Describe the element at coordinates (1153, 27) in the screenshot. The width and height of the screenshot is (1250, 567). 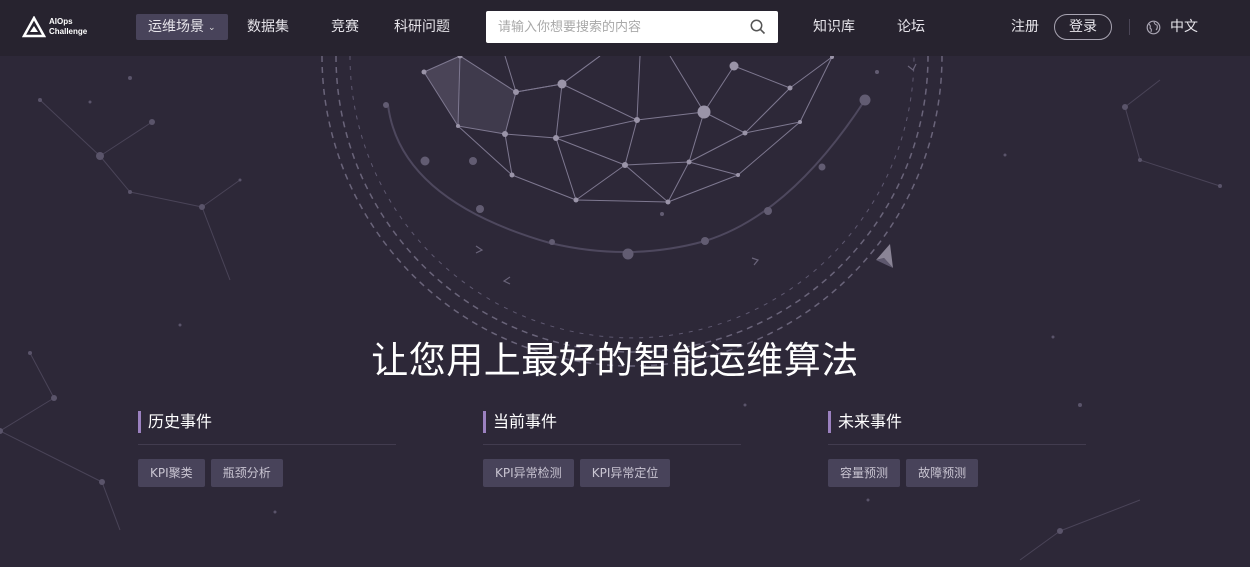
I see `globe-icon` at that location.